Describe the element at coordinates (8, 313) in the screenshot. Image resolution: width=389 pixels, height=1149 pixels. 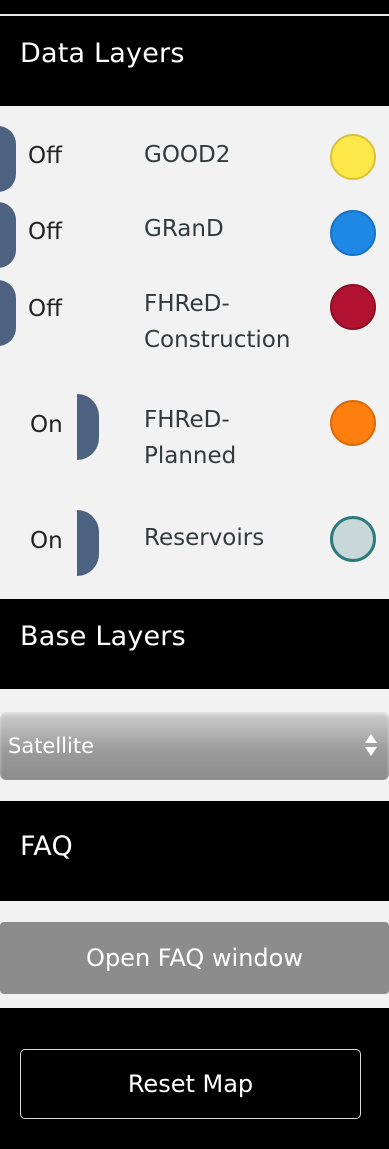
I see `toggle-fhred-construction` at that location.